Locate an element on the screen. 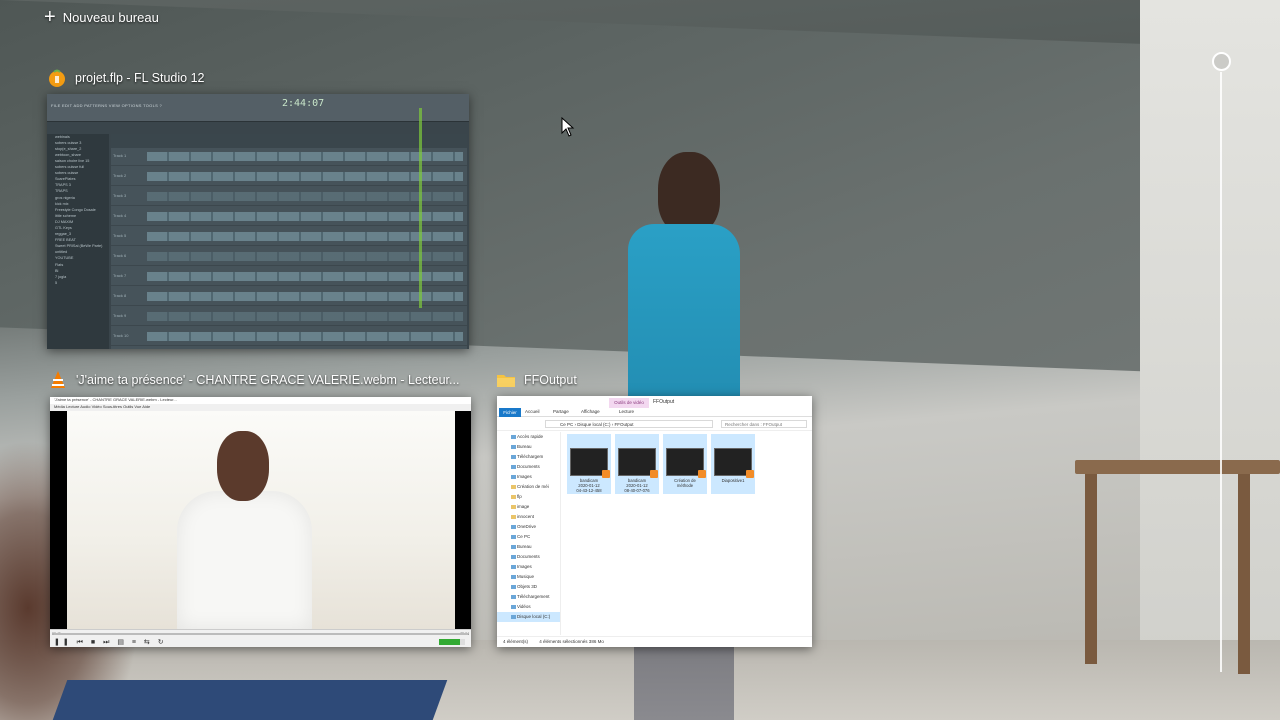 Image resolution: width=1280 pixels, height=720 pixels. fl-browser-item: Bl is located at coordinates (81, 272).